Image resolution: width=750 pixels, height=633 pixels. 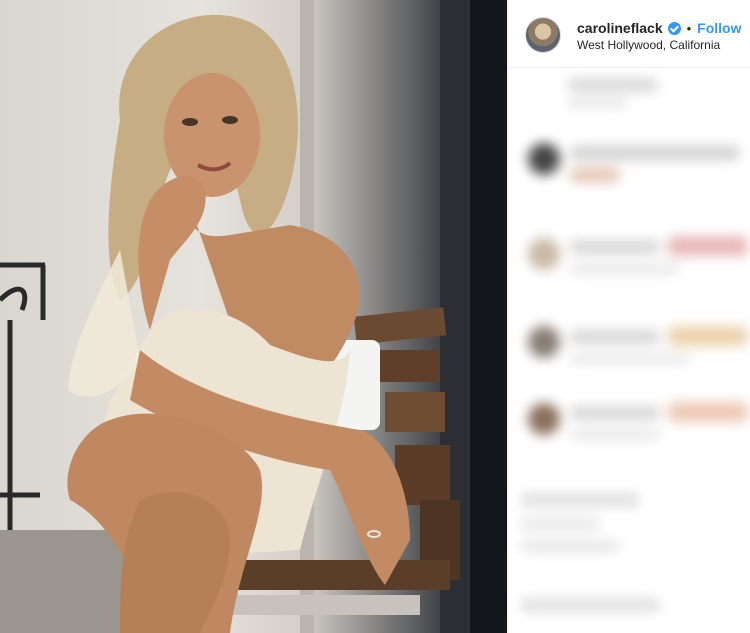 I want to click on username-link: carolineflack, so click(x=620, y=28).